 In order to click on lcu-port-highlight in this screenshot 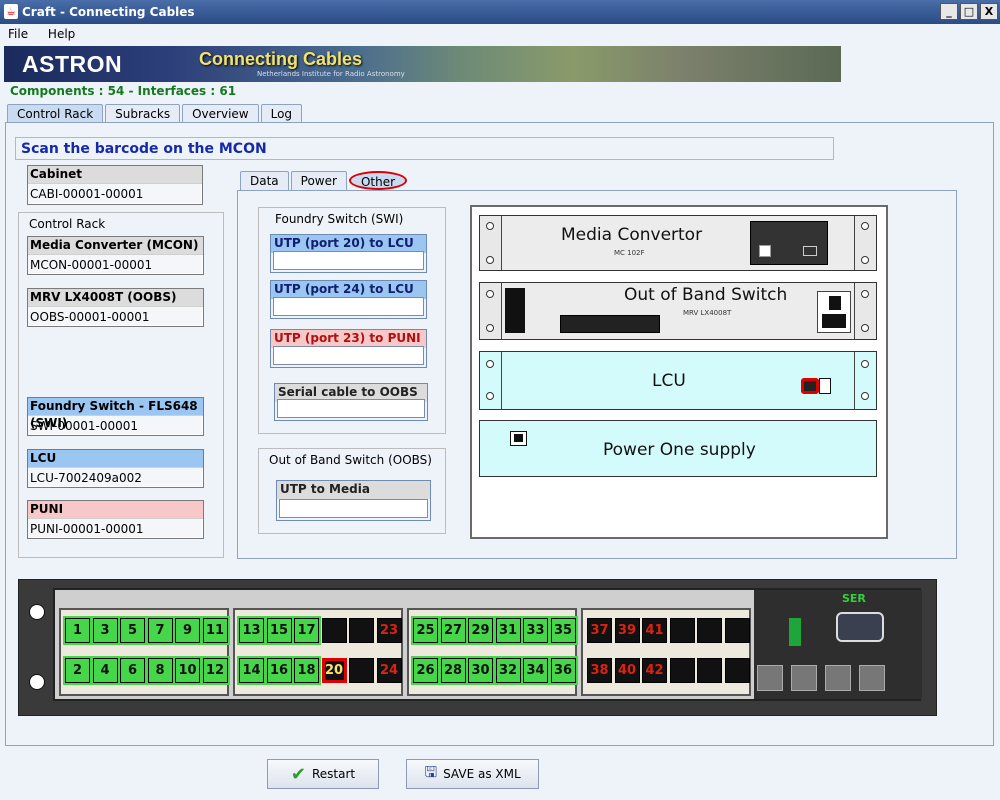, I will do `click(810, 386)`.